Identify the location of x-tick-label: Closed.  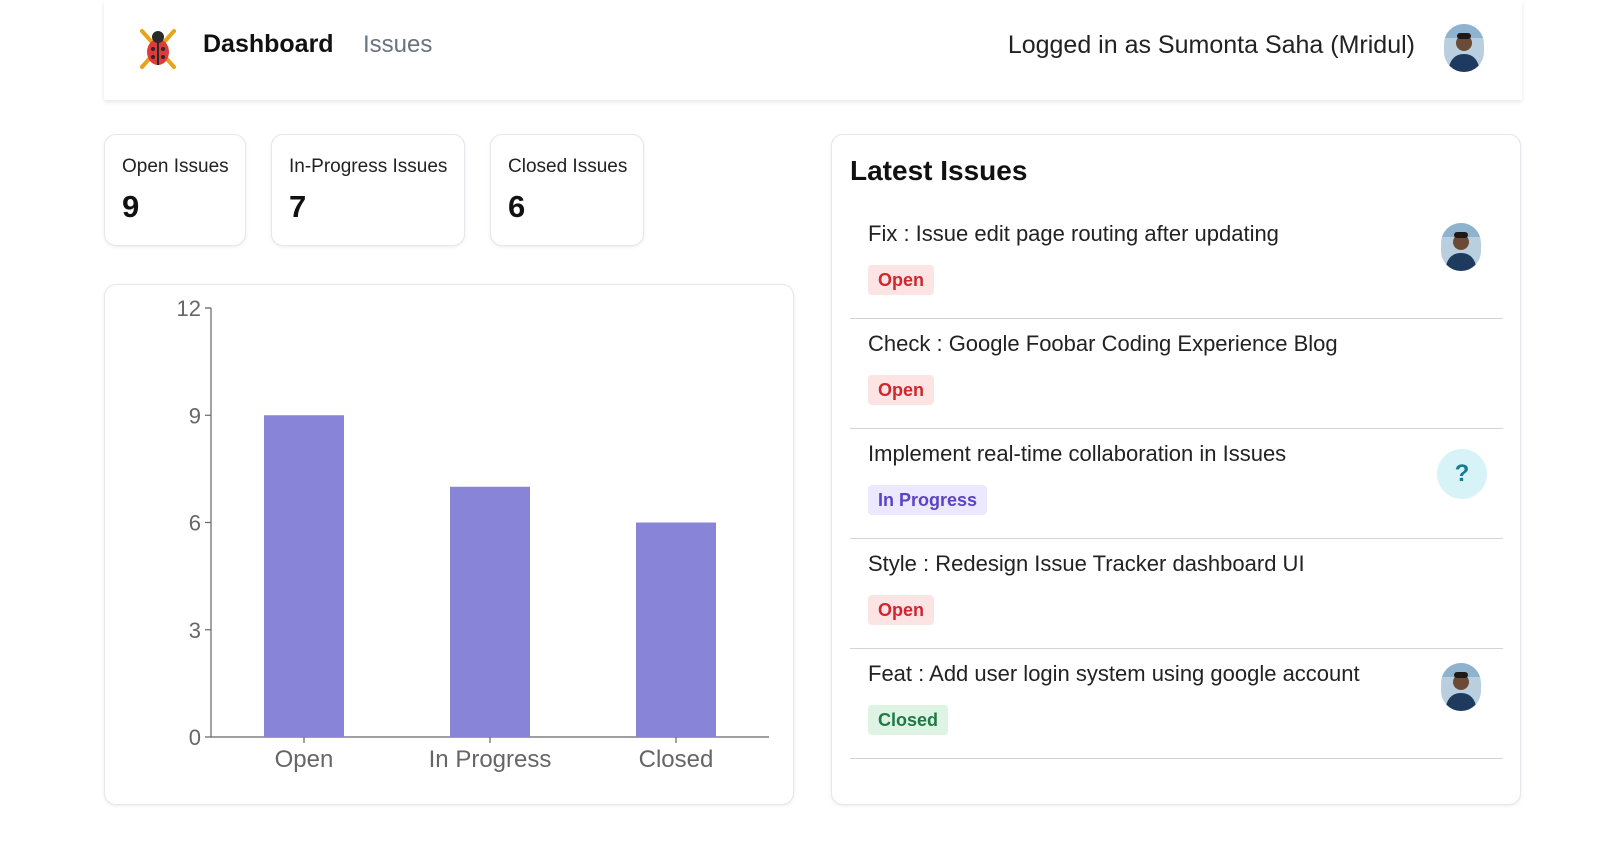
(676, 759).